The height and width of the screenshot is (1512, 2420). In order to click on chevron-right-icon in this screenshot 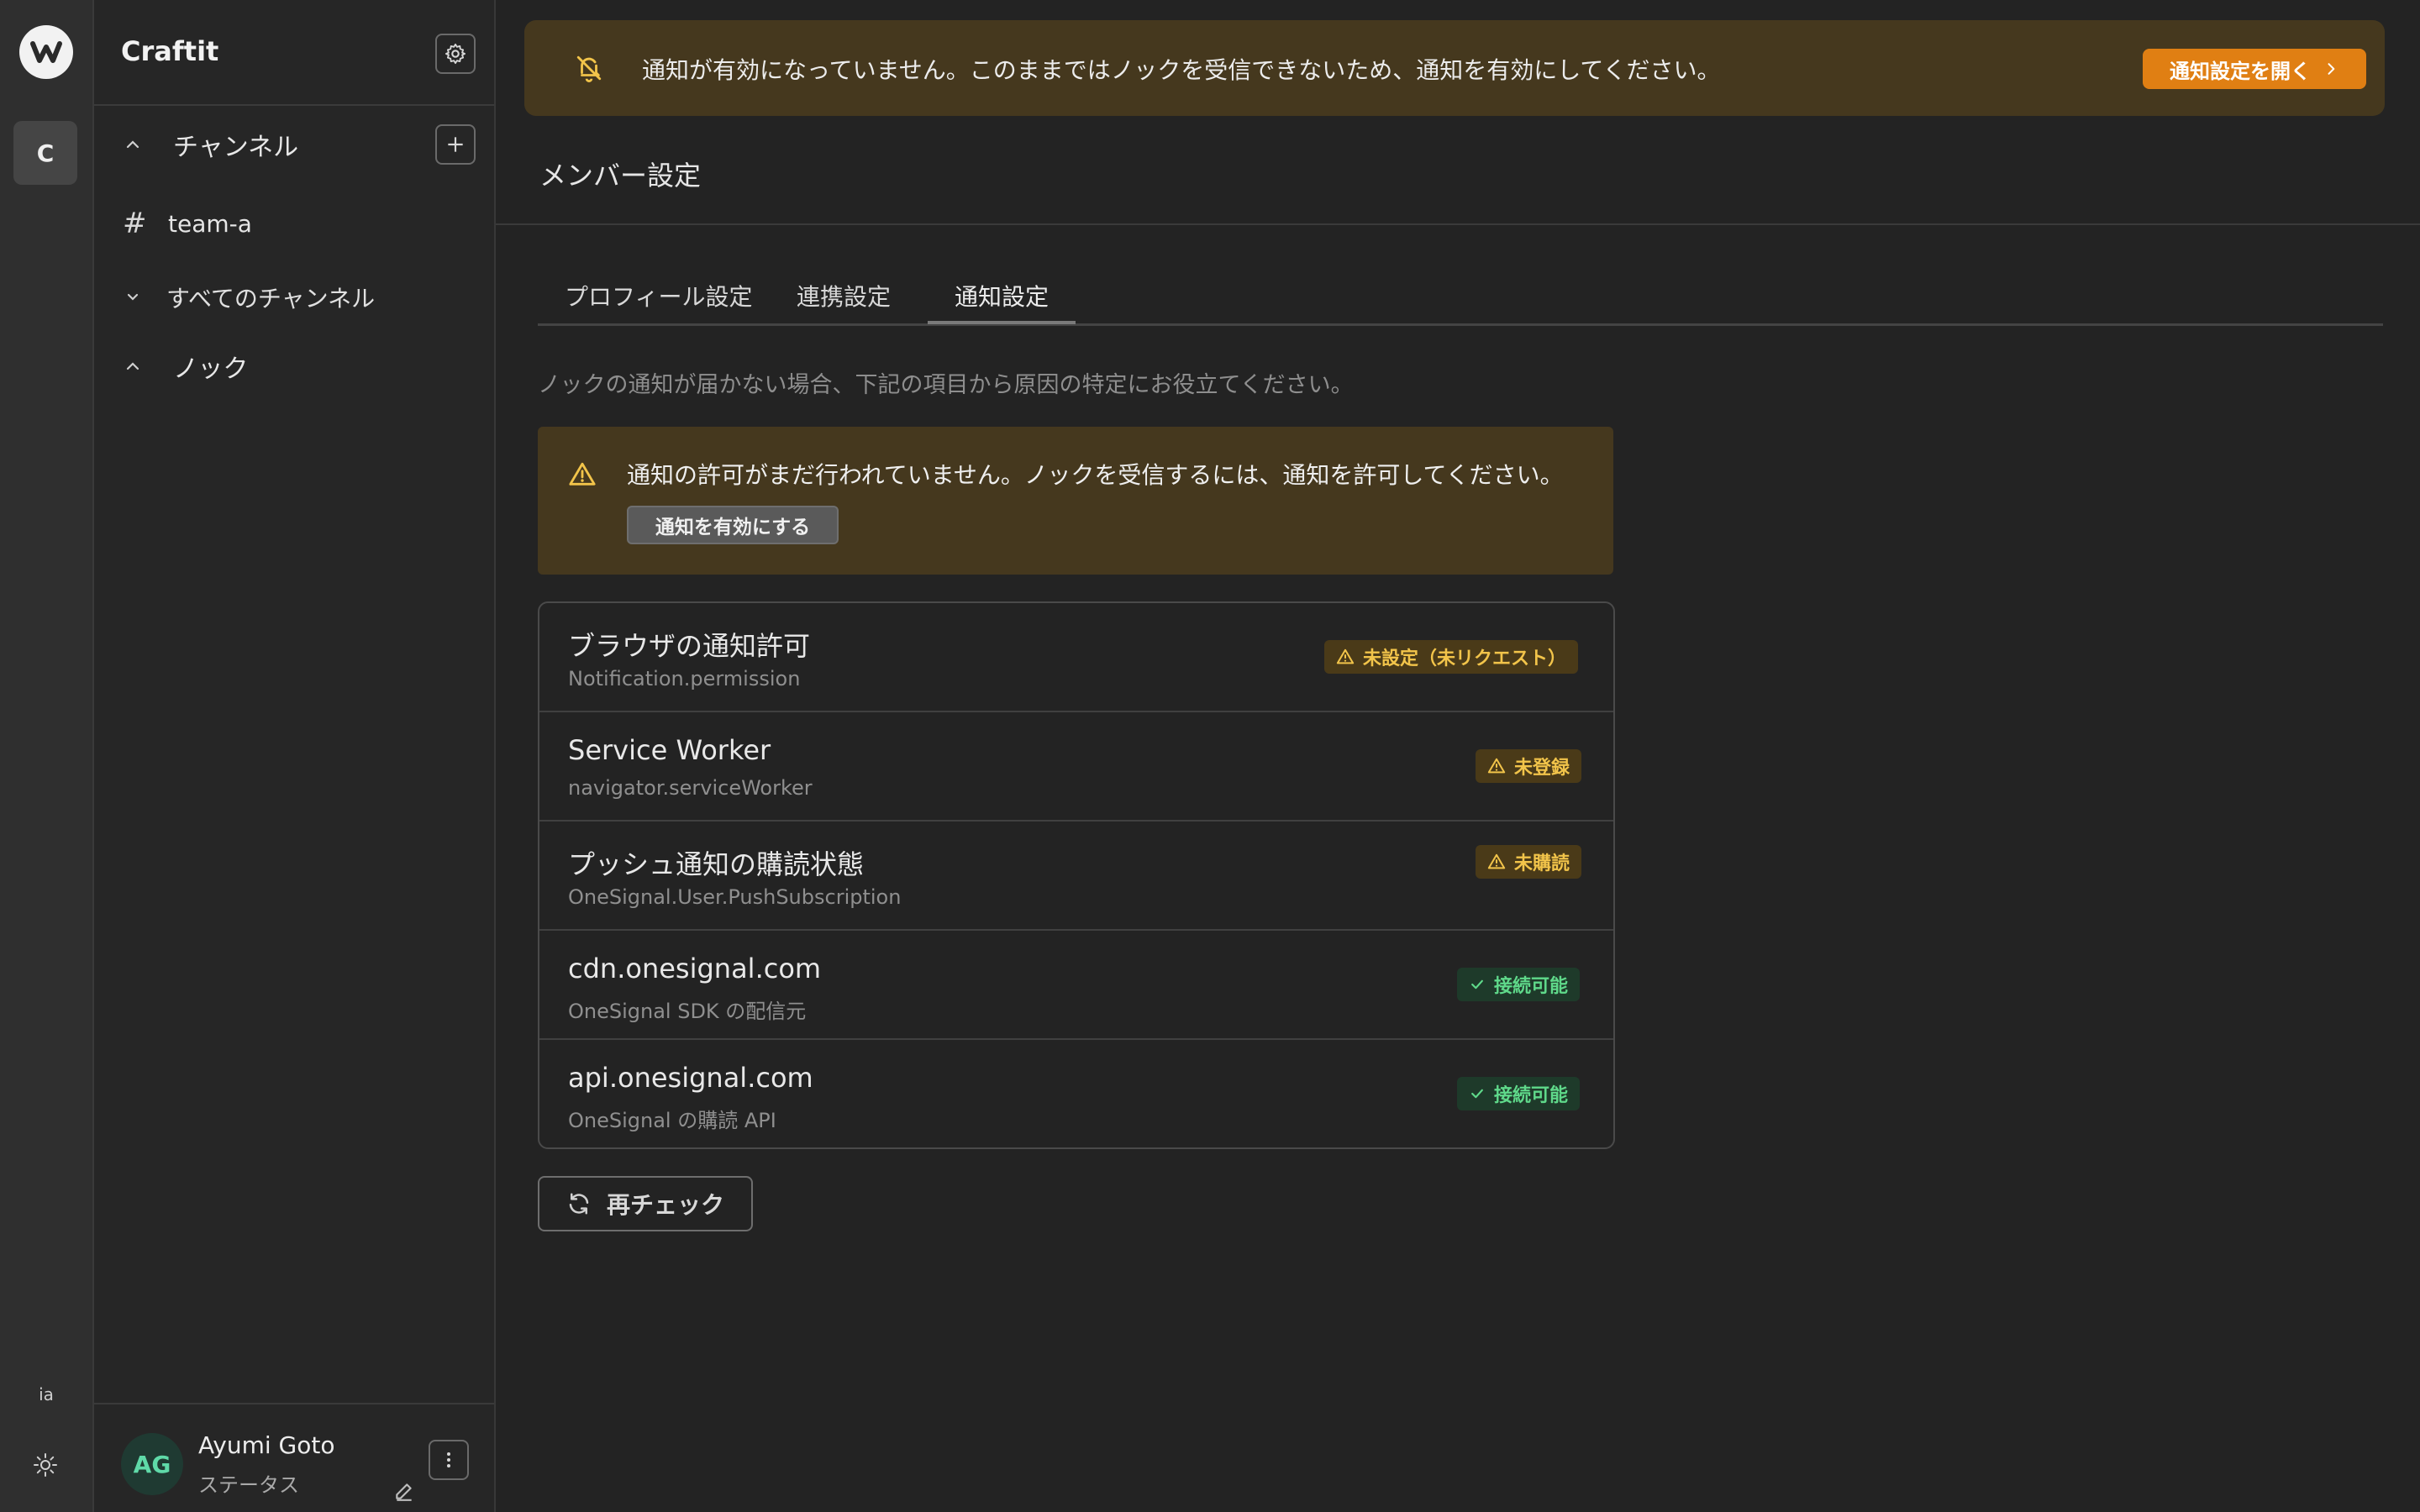, I will do `click(2331, 69)`.